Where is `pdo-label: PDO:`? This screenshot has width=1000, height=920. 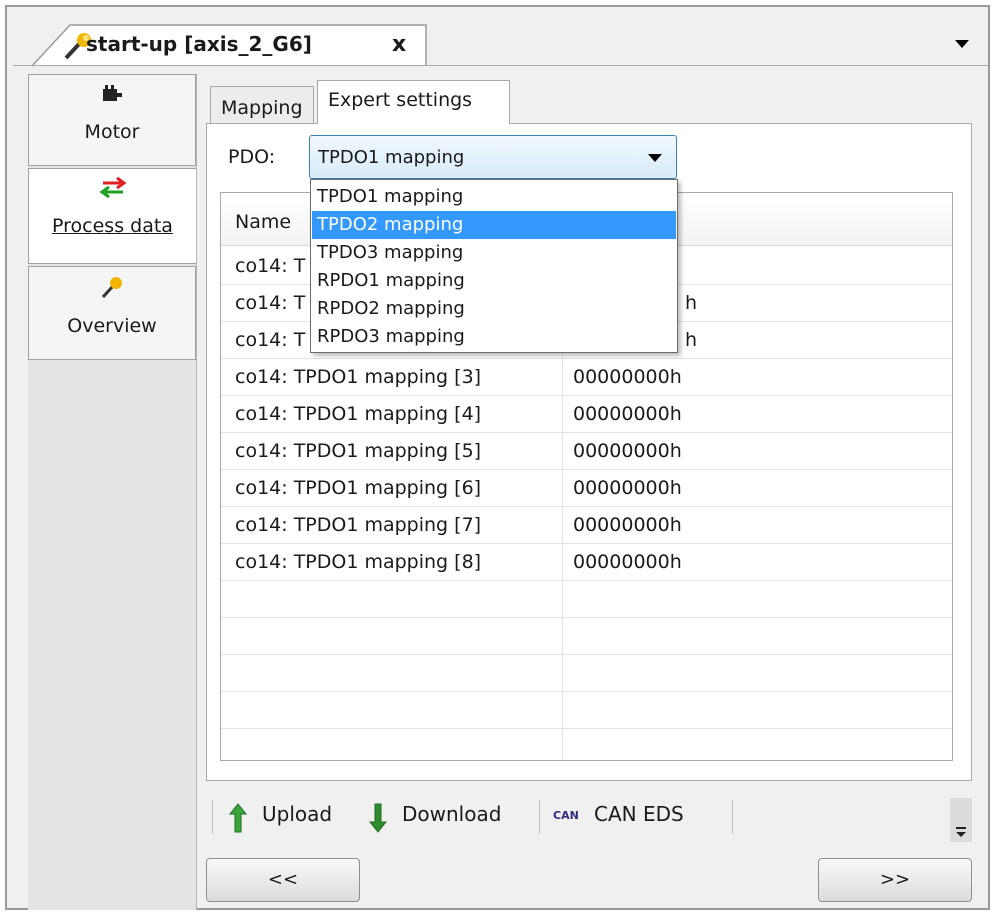 pdo-label: PDO: is located at coordinates (252, 157).